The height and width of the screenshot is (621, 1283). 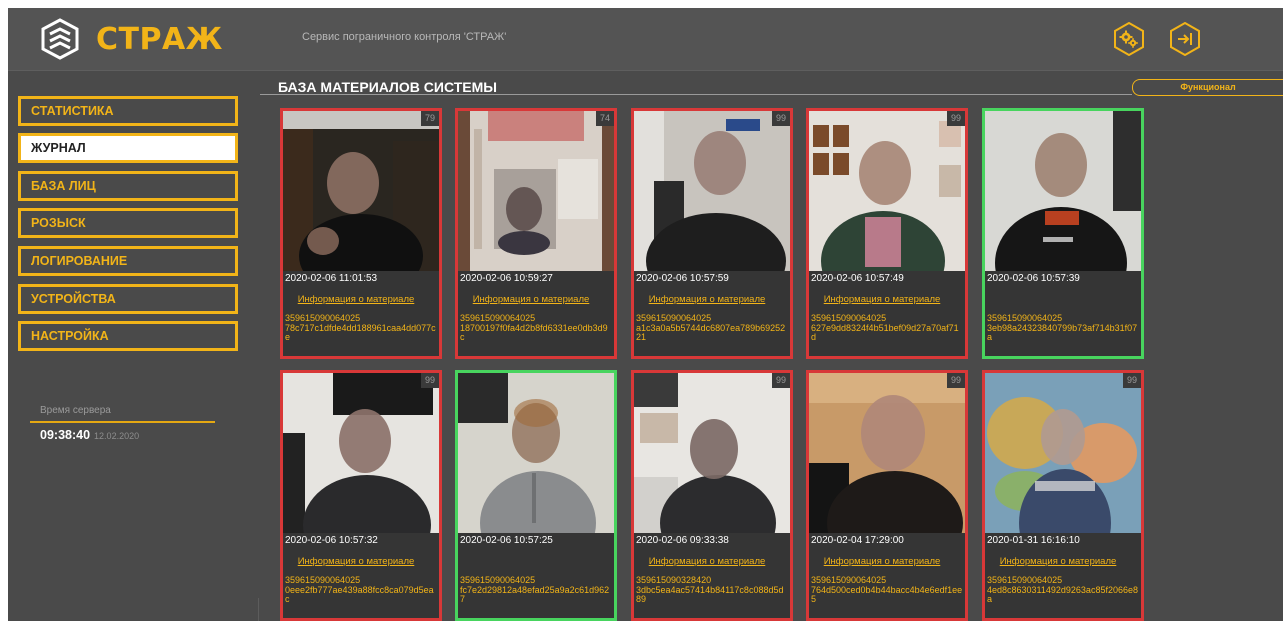 I want to click on exit-icon, so click(x=1185, y=39).